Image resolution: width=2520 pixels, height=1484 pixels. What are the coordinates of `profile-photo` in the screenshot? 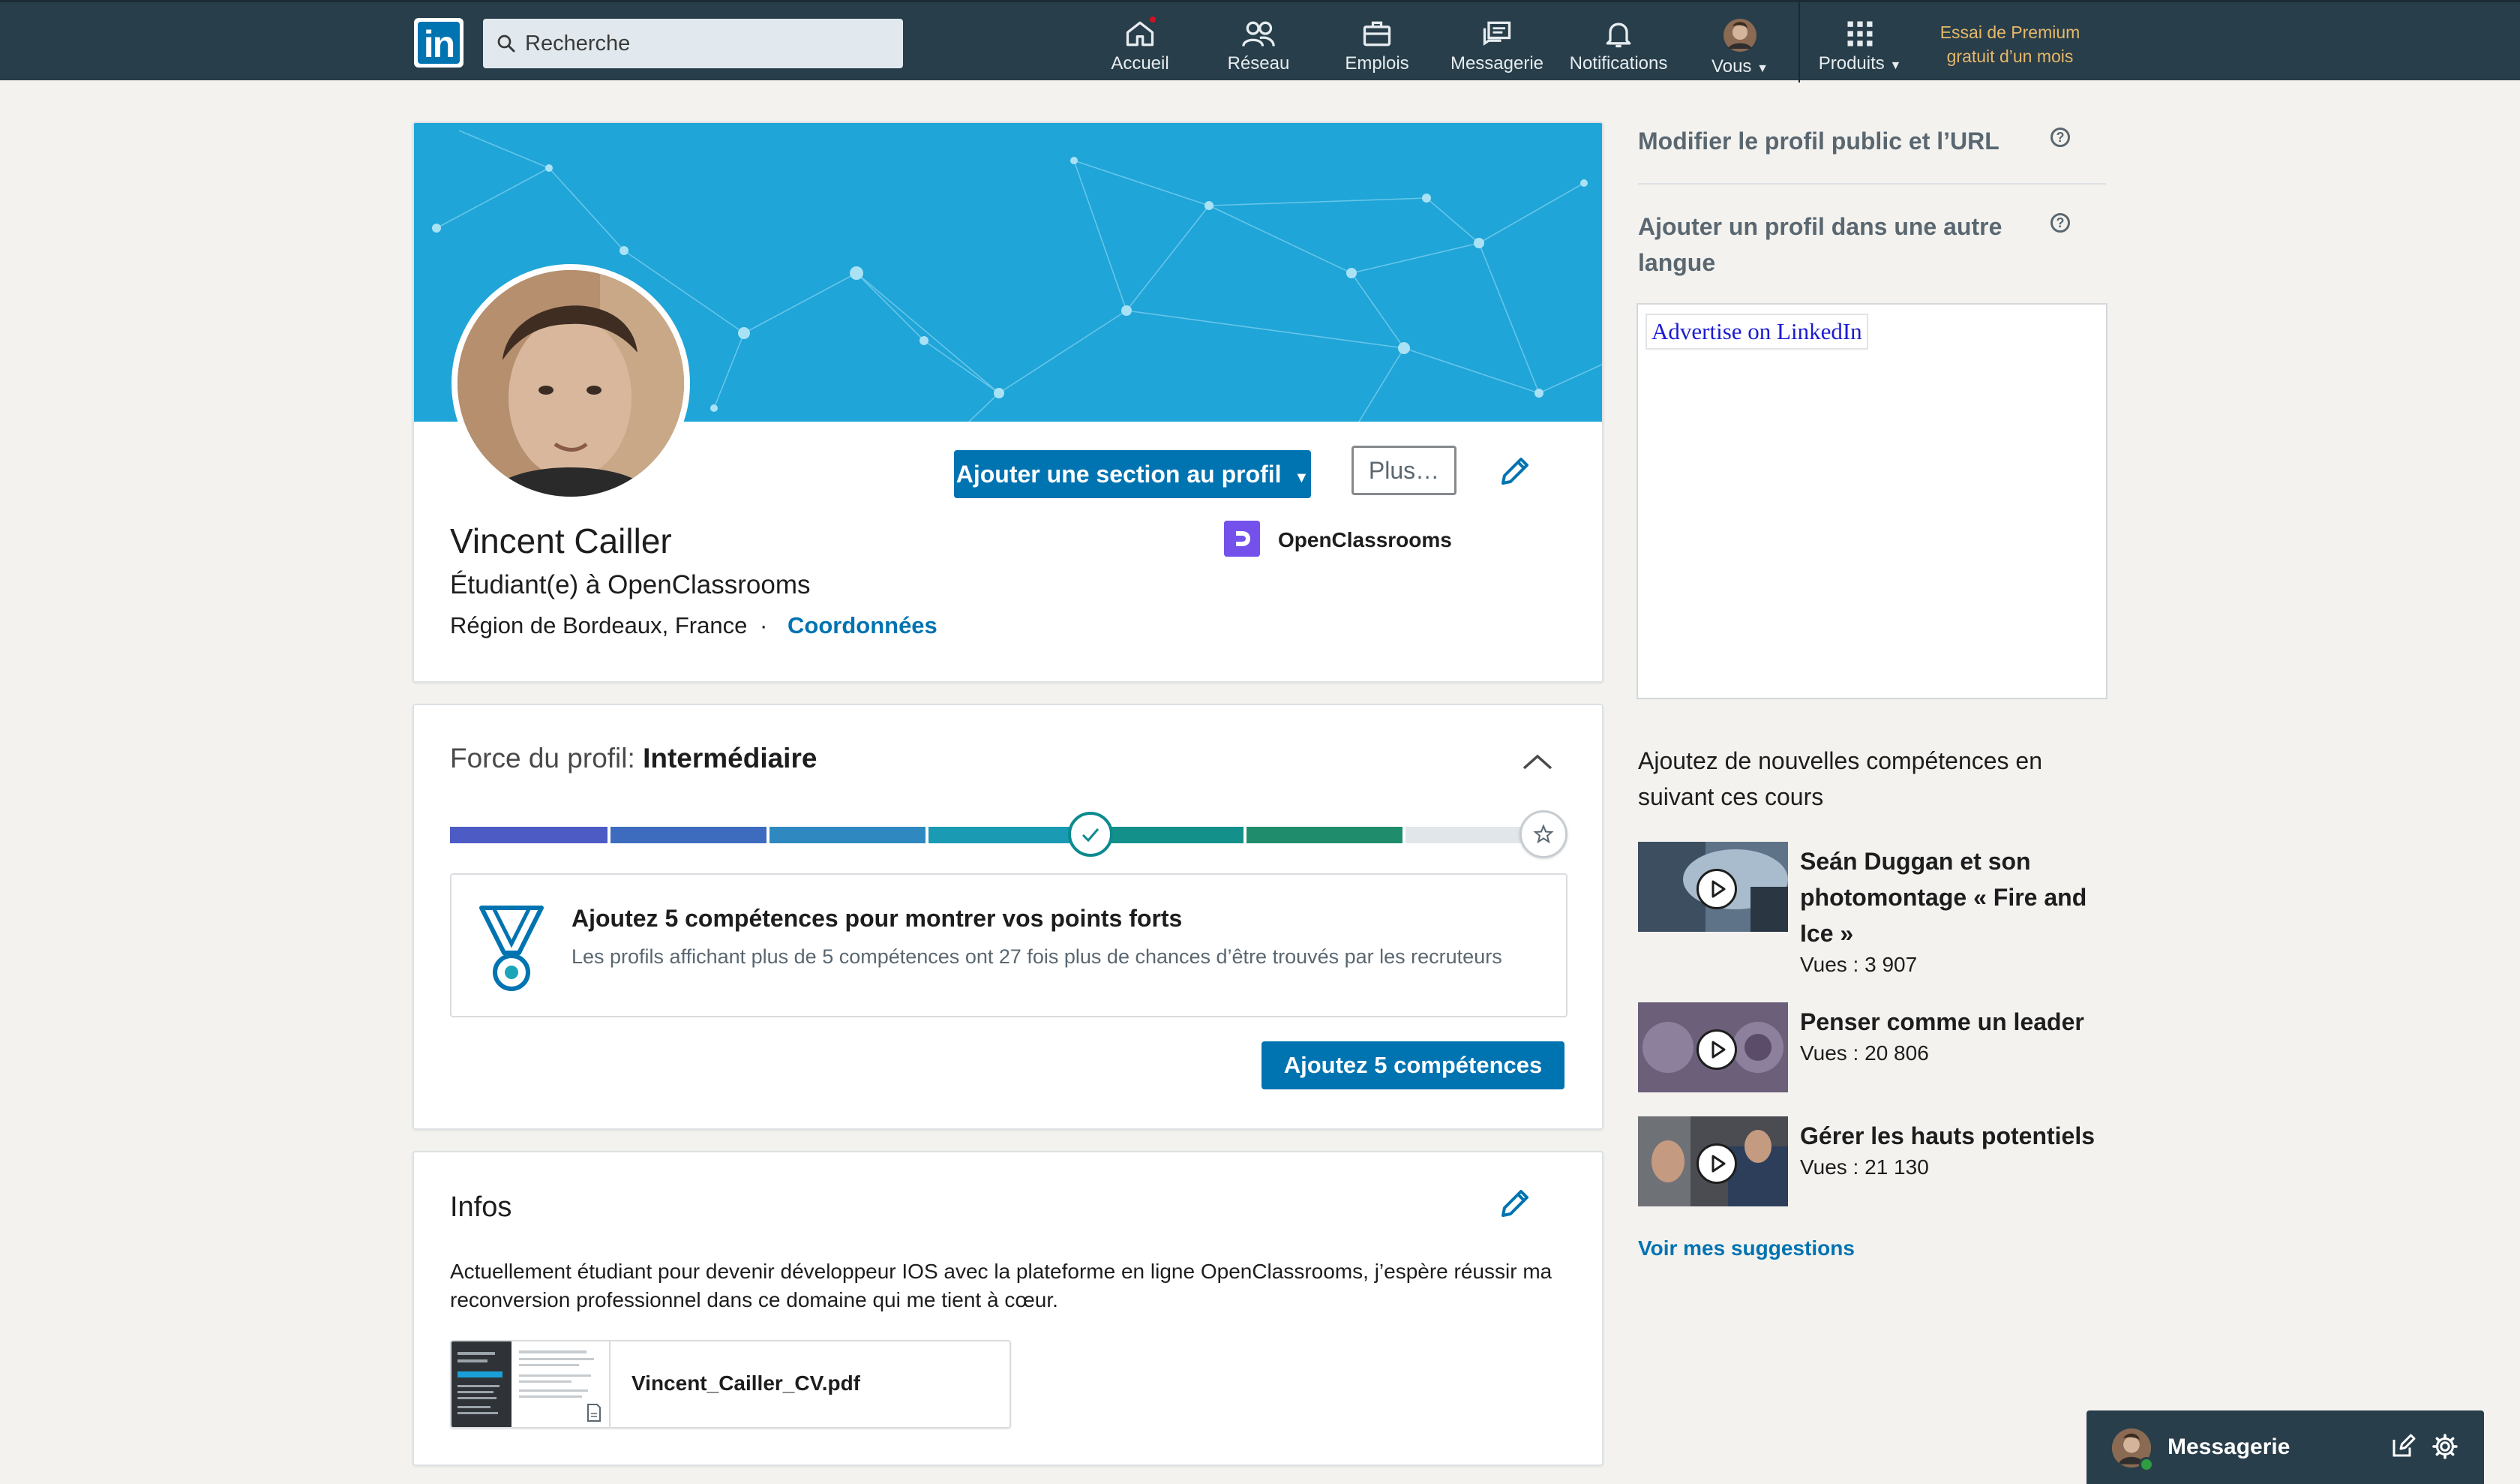 It's located at (571, 383).